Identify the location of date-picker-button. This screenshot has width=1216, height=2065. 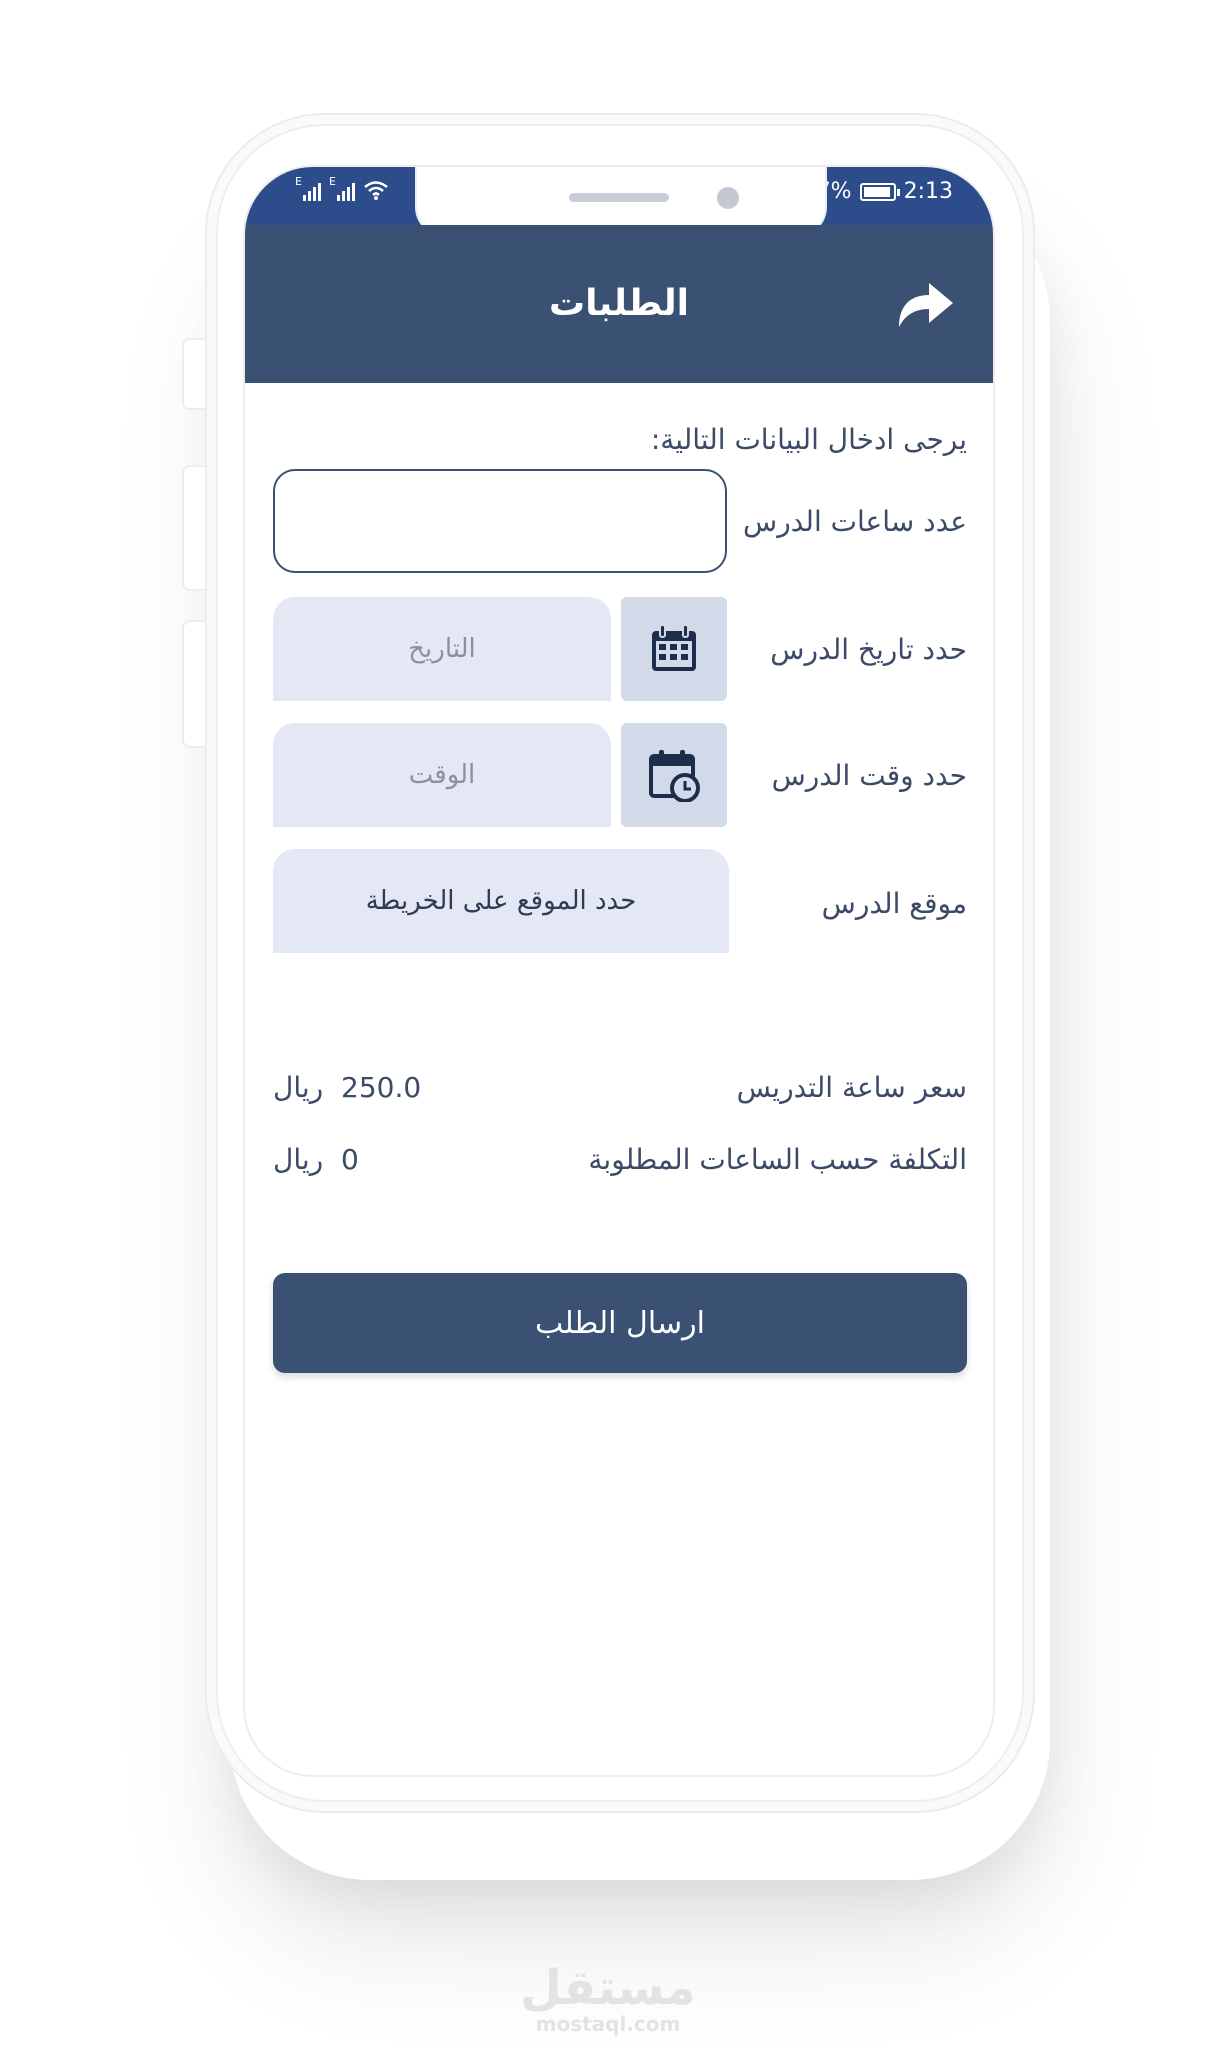
(674, 649).